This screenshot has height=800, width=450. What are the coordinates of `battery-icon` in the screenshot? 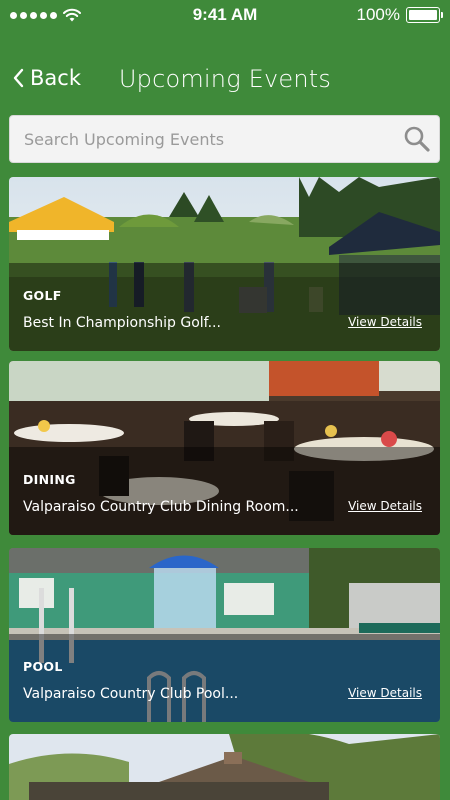 It's located at (424, 15).